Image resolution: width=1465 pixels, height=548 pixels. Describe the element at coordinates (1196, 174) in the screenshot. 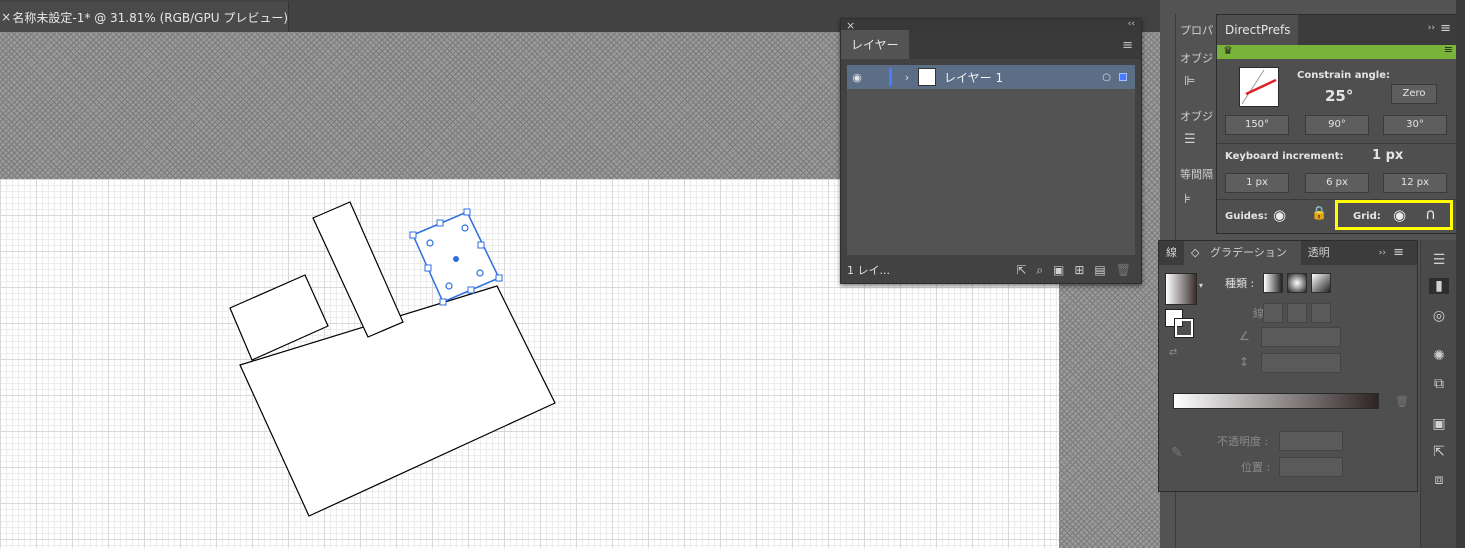

I see `properties-section-label: 等間隔` at that location.